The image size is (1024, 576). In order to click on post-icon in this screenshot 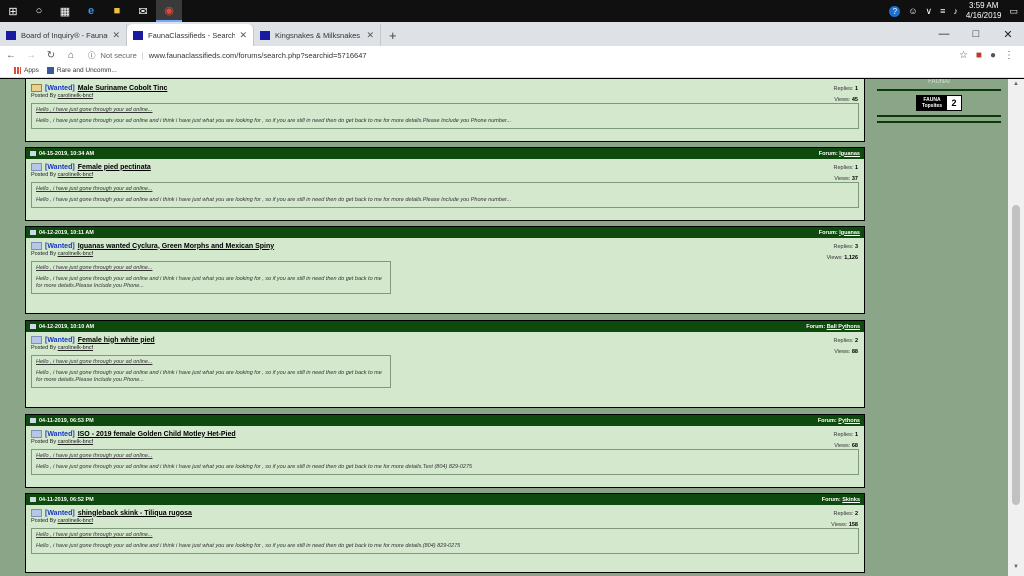, I will do `click(36, 434)`.